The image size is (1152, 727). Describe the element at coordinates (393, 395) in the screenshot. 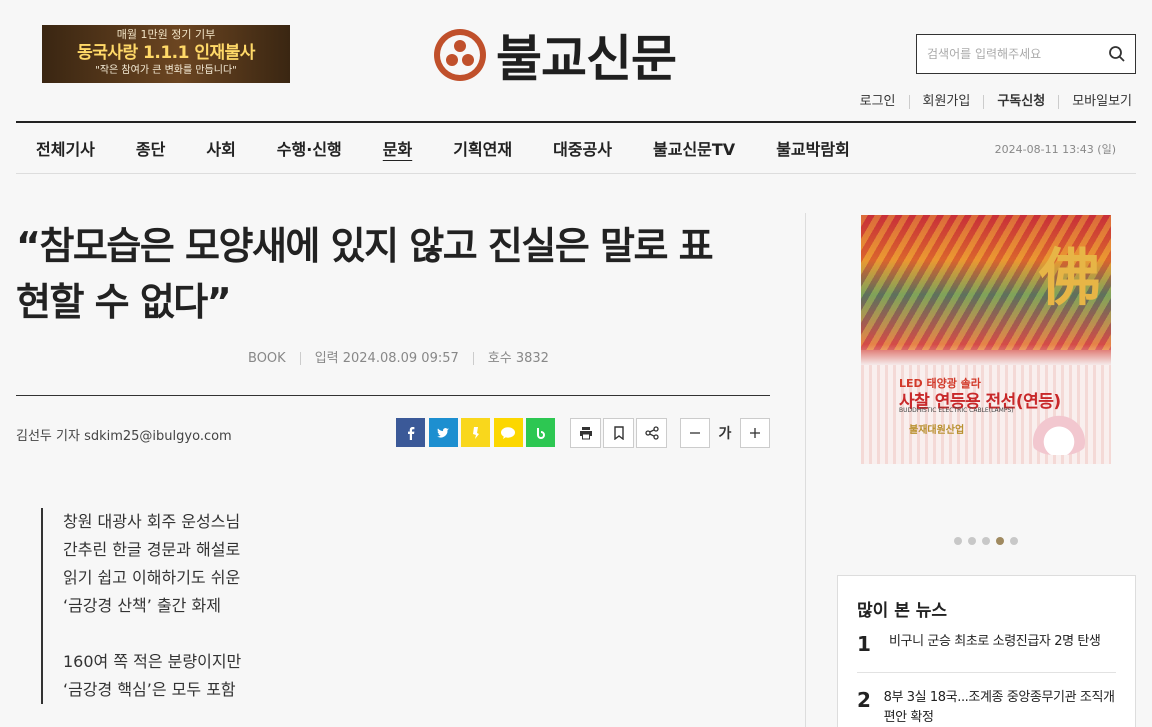

I see `divider` at that location.